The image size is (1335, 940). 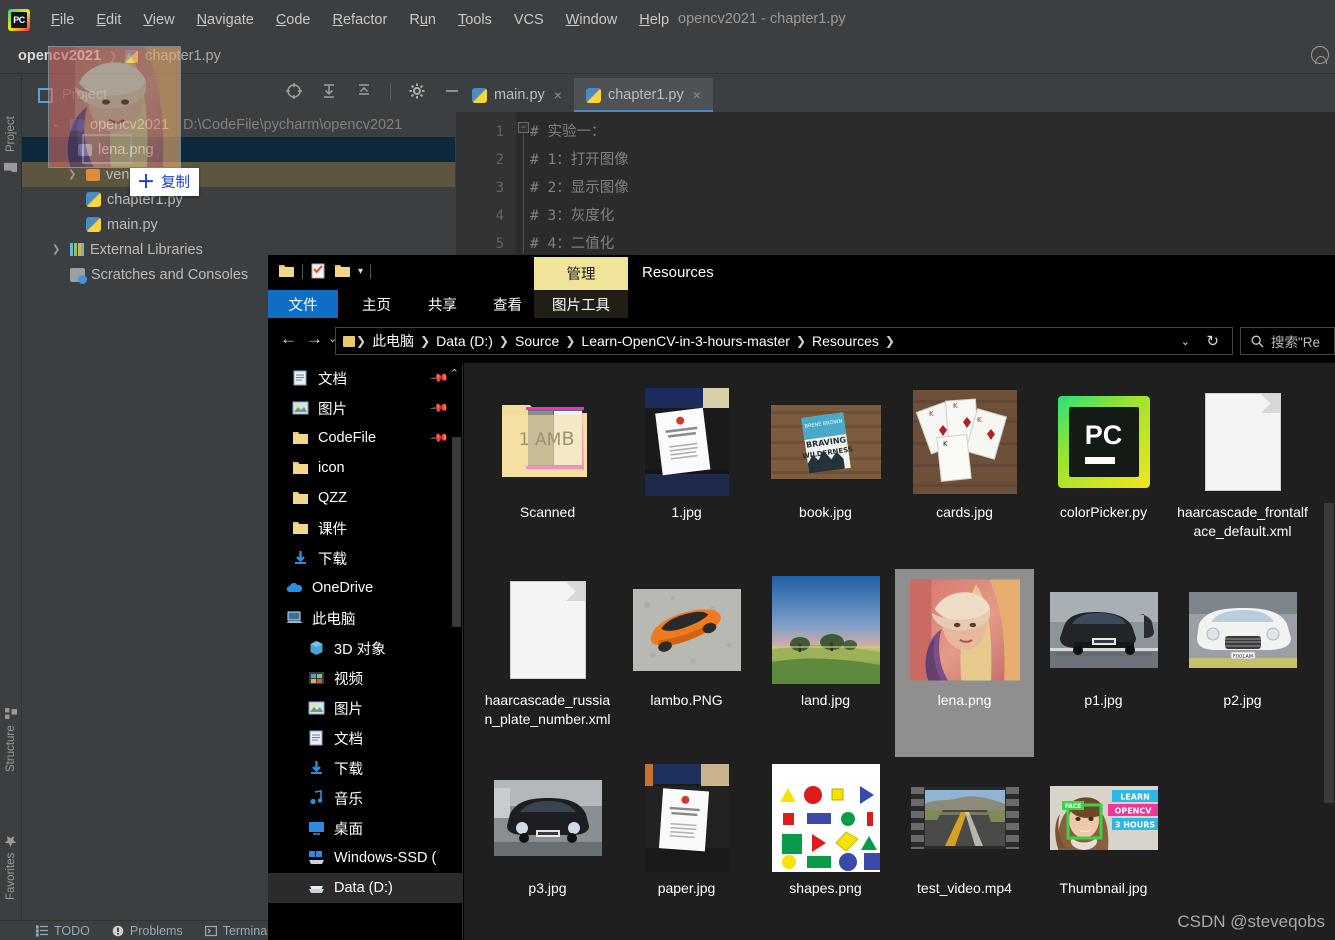 What do you see at coordinates (964, 663) in the screenshot?
I see `file-item-lena: lena.png` at bounding box center [964, 663].